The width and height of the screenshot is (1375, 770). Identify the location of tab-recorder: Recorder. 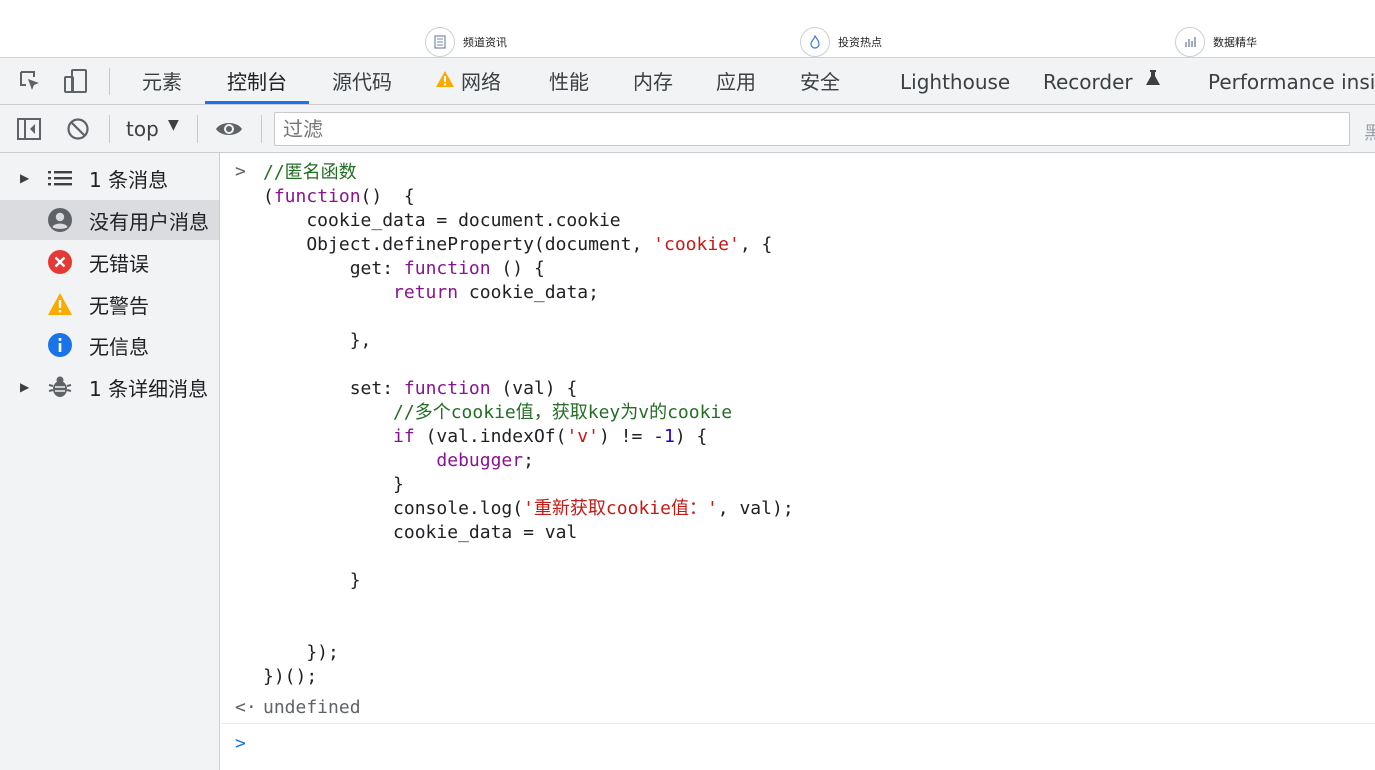
(1102, 81).